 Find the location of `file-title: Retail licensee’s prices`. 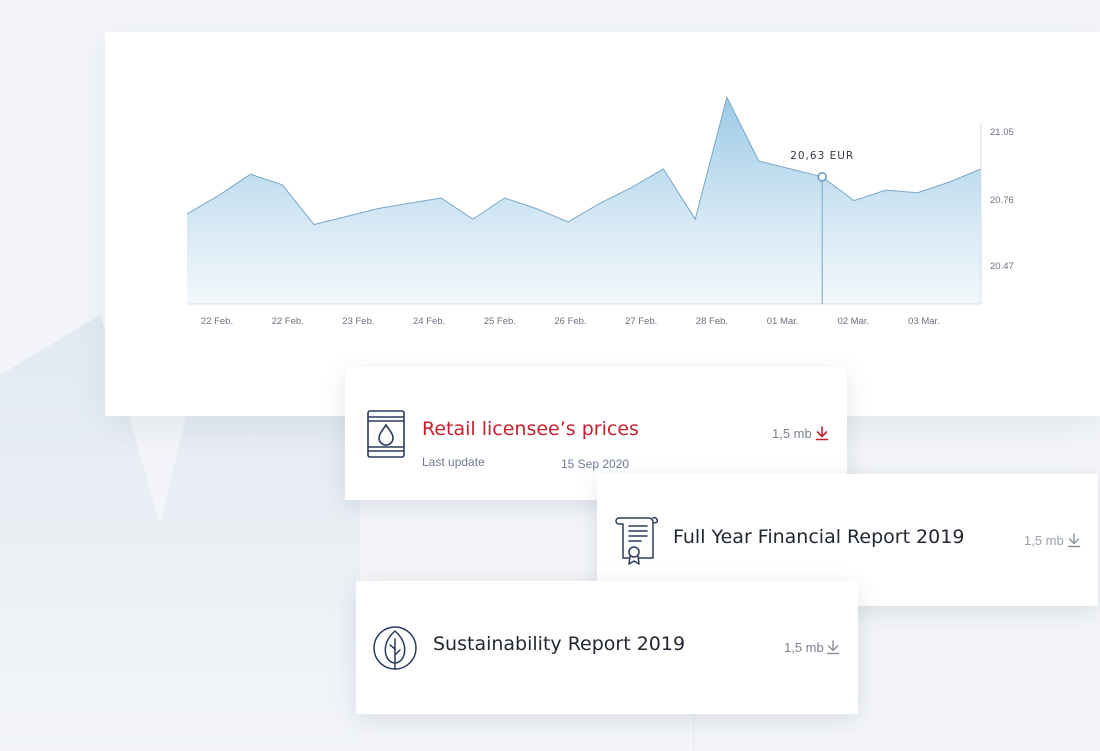

file-title: Retail licensee’s prices is located at coordinates (530, 429).